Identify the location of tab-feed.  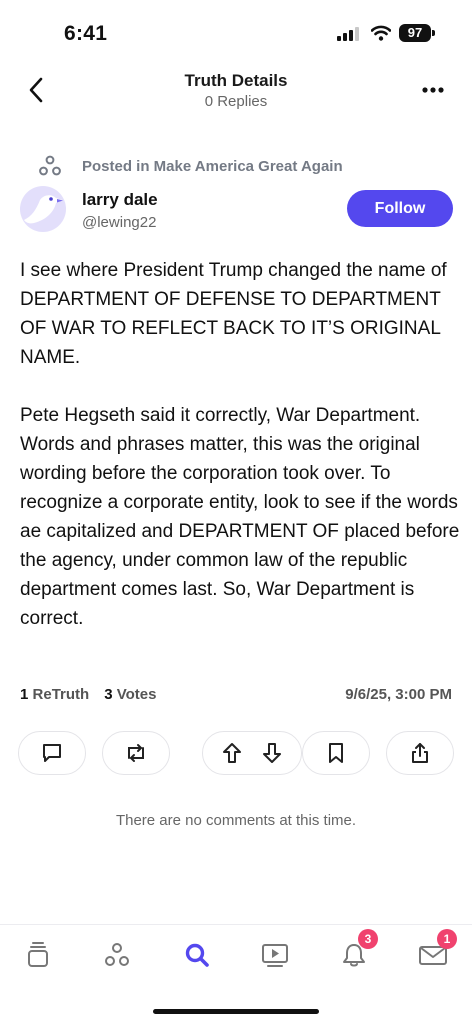
(38, 955).